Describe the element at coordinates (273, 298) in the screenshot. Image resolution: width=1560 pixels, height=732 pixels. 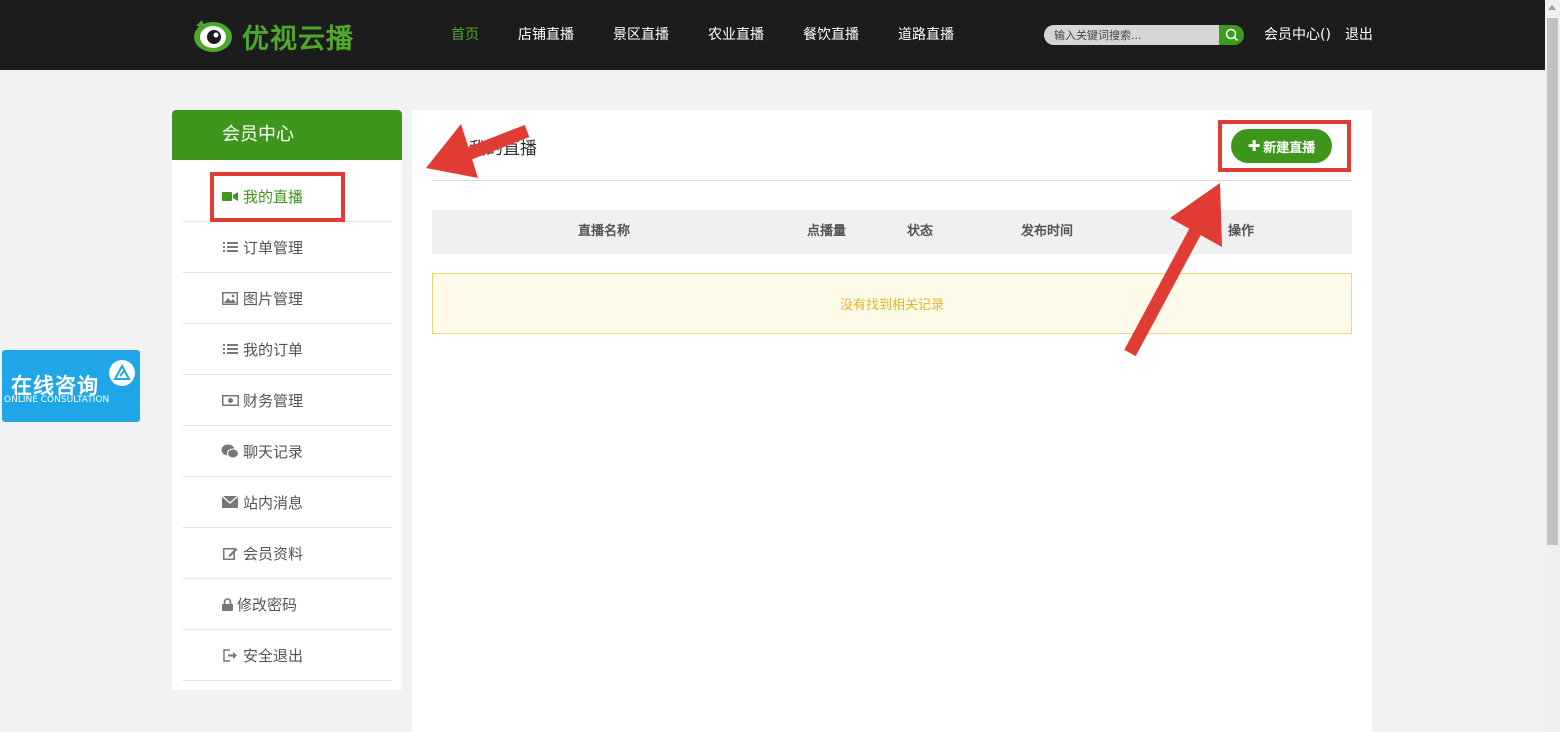
I see `sidebar-item-label: 图片管理` at that location.